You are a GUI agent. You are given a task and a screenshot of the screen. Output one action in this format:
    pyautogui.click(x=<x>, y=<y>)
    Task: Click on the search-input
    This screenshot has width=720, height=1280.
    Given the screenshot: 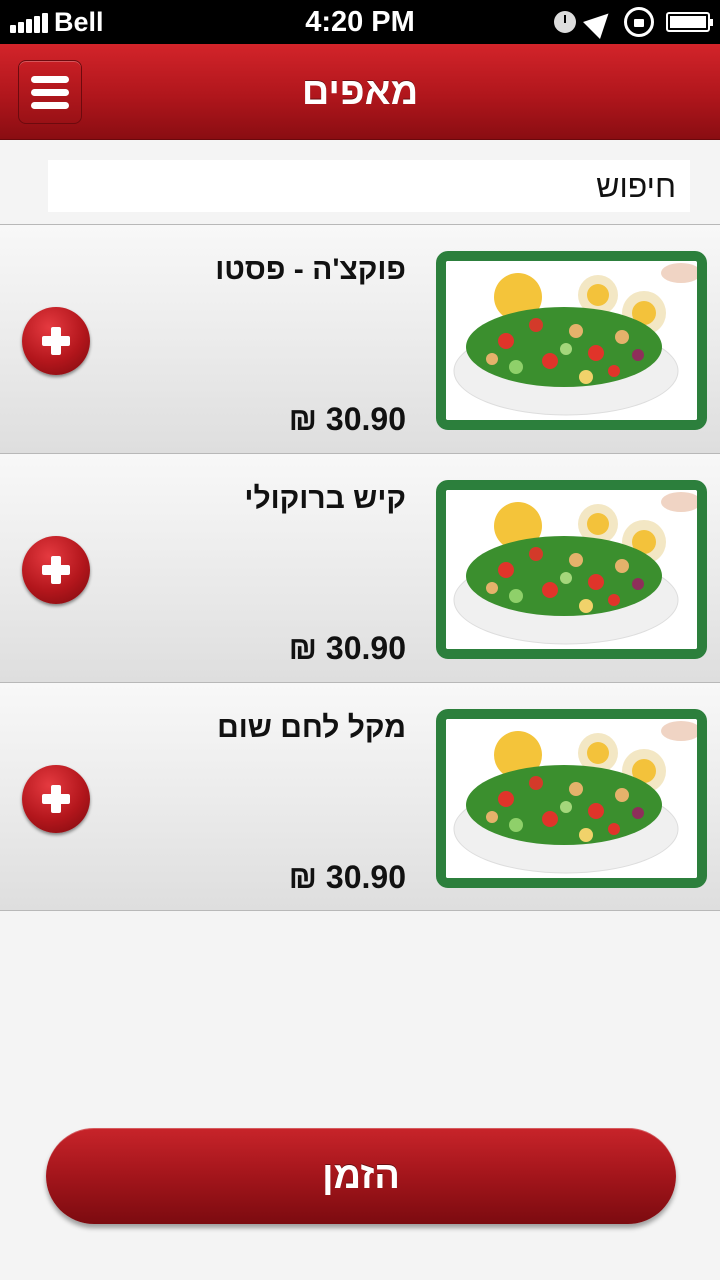 What is the action you would take?
    pyautogui.click(x=369, y=186)
    